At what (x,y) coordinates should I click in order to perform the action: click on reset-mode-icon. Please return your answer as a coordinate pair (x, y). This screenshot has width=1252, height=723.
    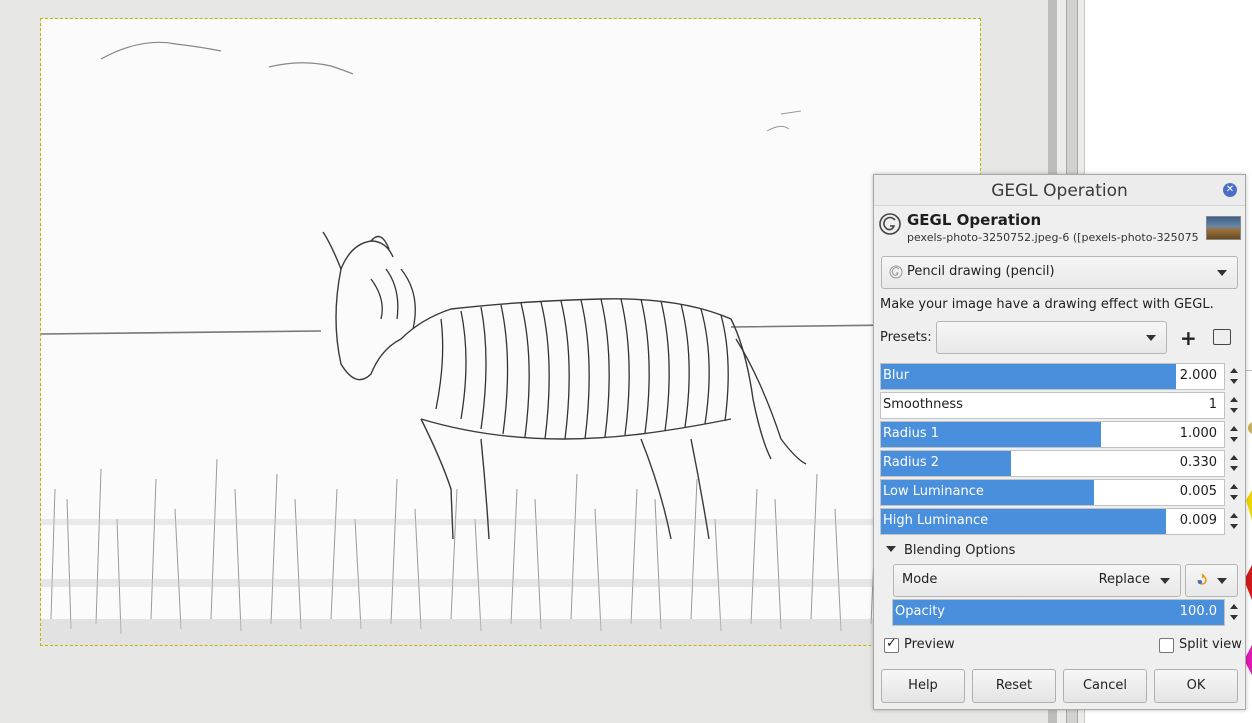
    Looking at the image, I should click on (1202, 579).